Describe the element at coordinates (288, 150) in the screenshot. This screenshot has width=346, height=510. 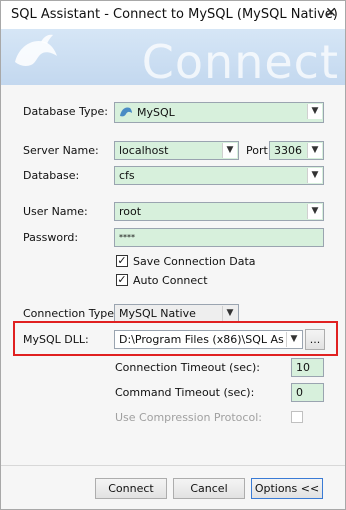
I see `port-value: 3306` at that location.